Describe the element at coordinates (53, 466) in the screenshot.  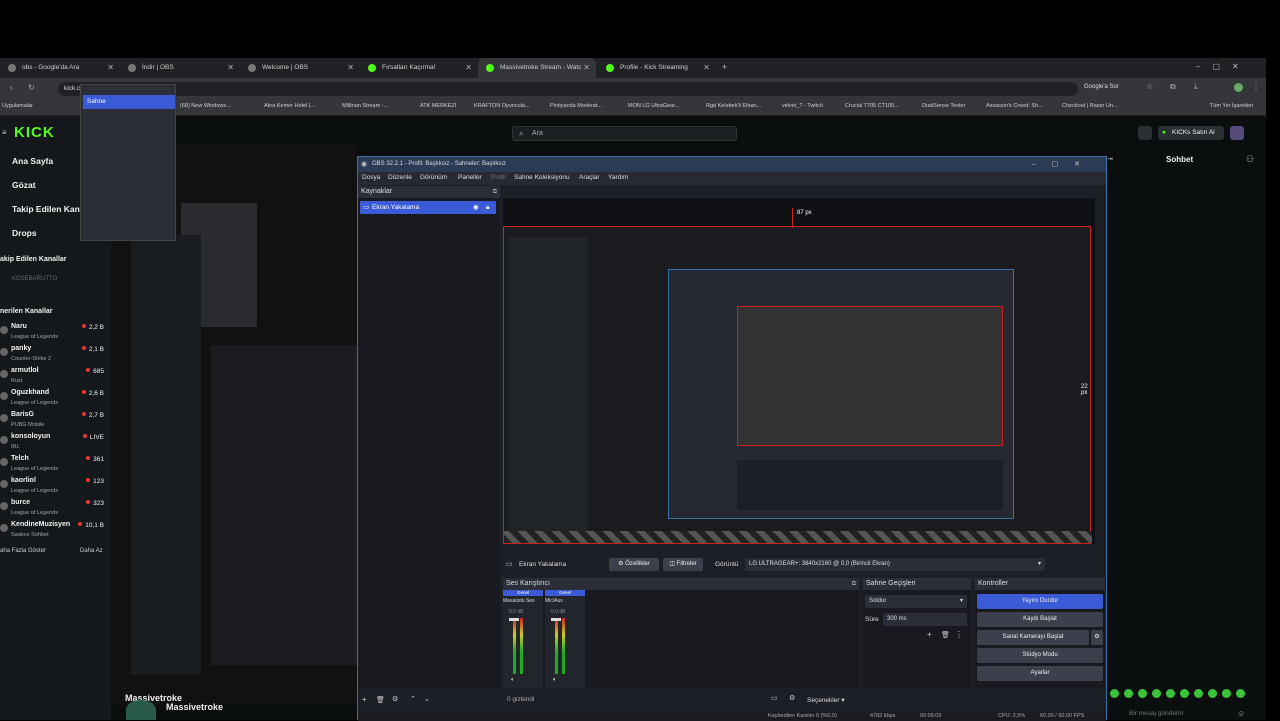
I see `channel-item: Telch League of Legends 361` at that location.